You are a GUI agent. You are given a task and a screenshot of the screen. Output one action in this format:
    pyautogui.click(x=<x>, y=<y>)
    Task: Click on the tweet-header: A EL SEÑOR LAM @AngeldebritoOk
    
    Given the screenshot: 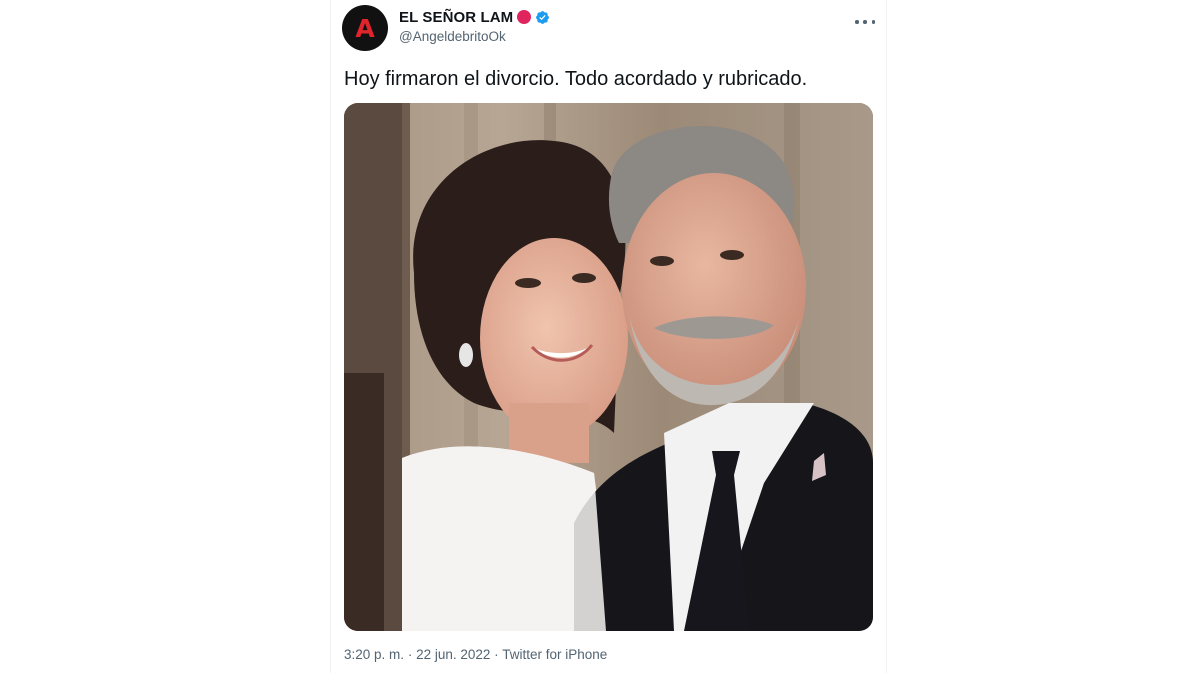 What is the action you would take?
    pyautogui.click(x=608, y=29)
    